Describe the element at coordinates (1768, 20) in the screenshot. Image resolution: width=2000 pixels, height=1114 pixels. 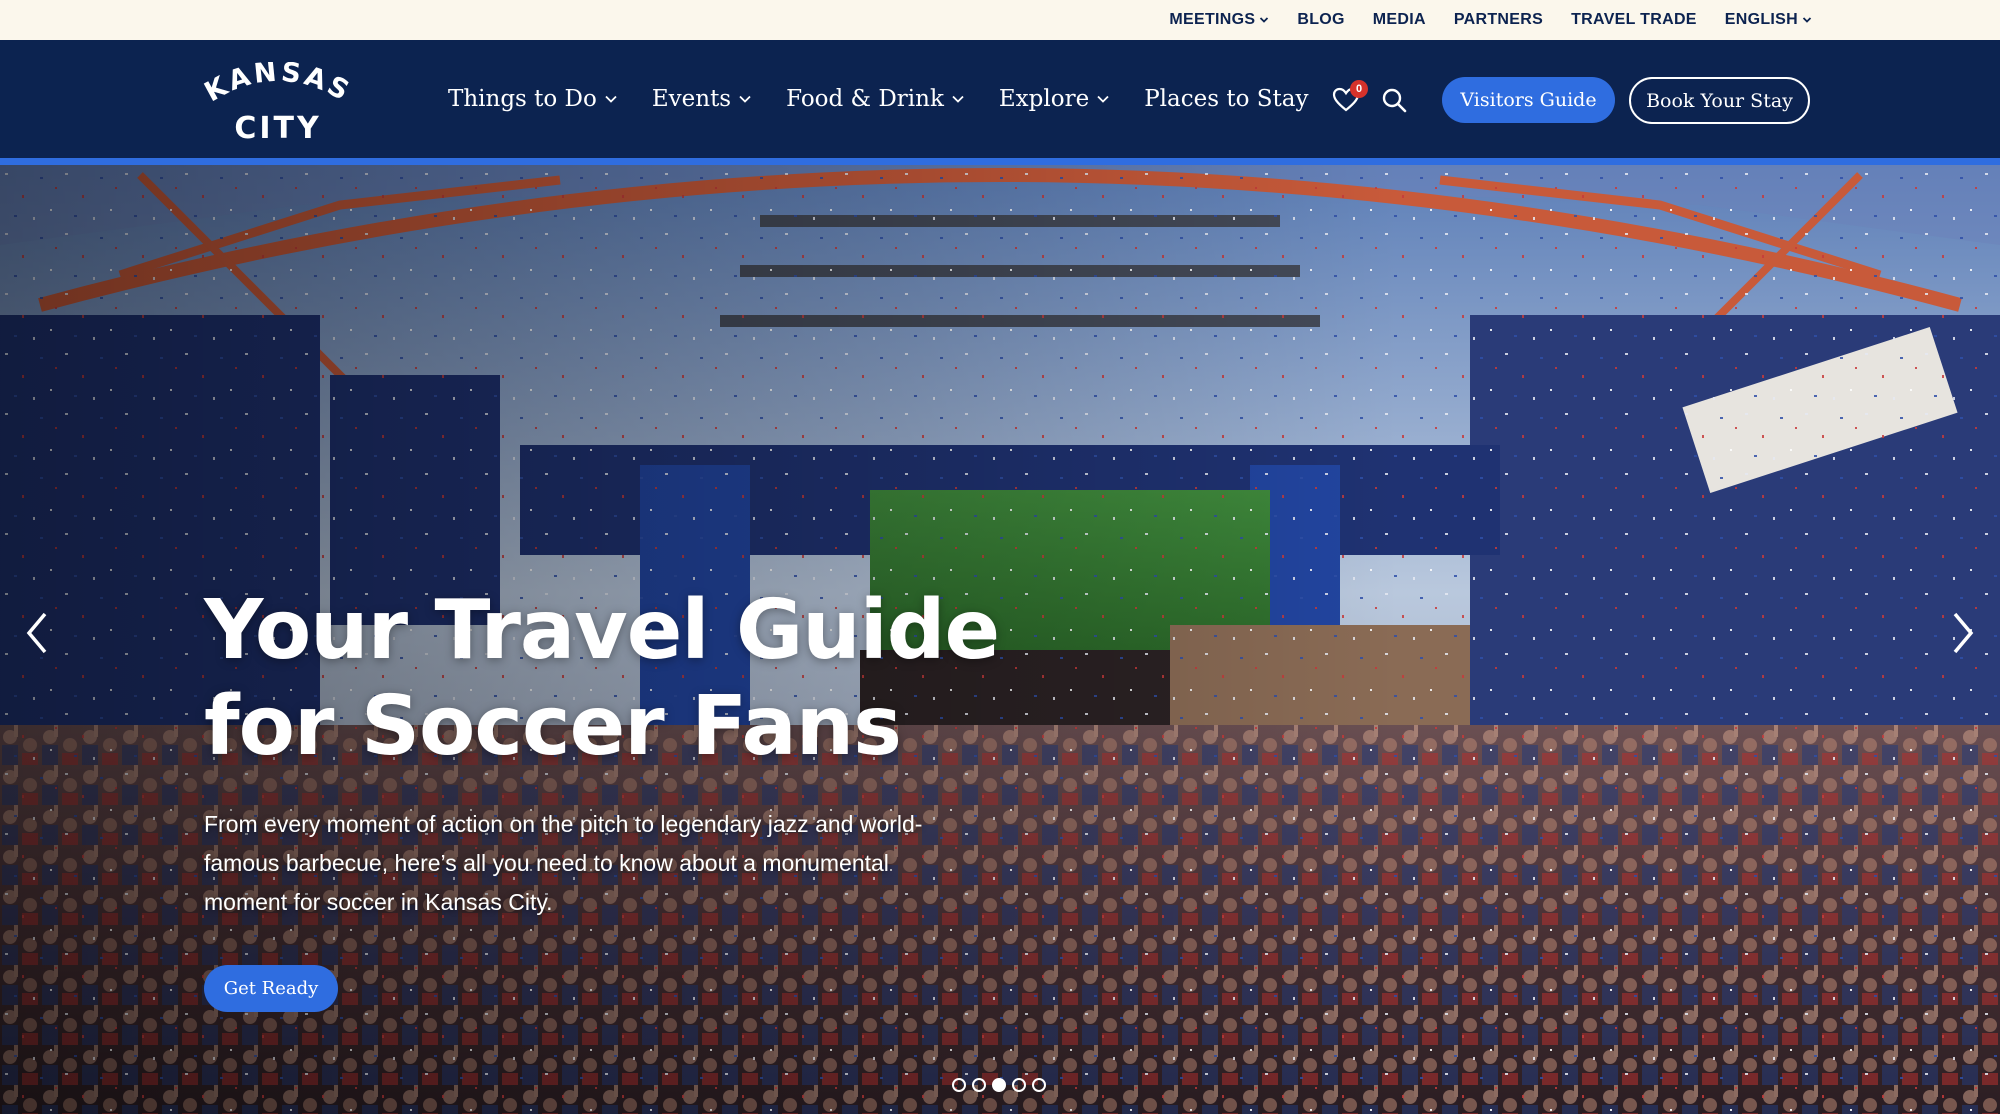
I see `language-selector: ENGLISH` at that location.